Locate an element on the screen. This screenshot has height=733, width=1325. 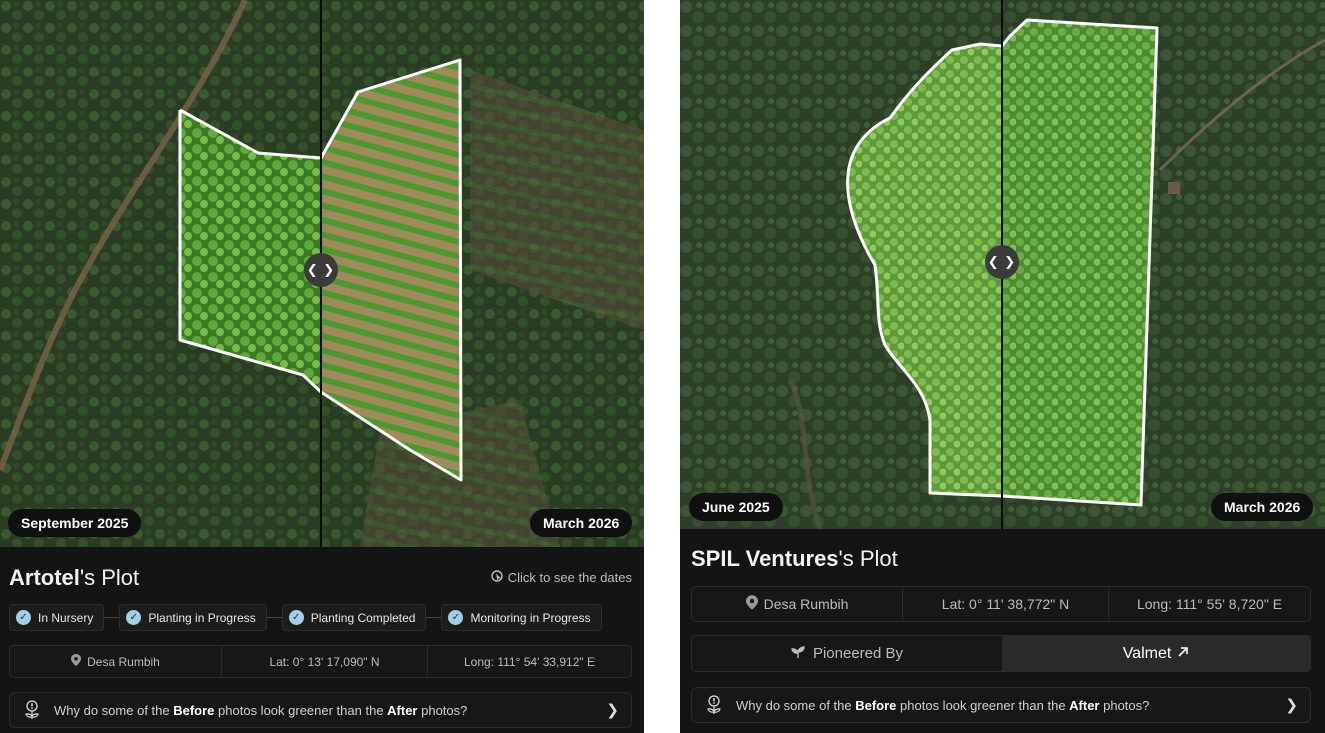
date-hint-text: Click to see the dates is located at coordinates (569, 577).